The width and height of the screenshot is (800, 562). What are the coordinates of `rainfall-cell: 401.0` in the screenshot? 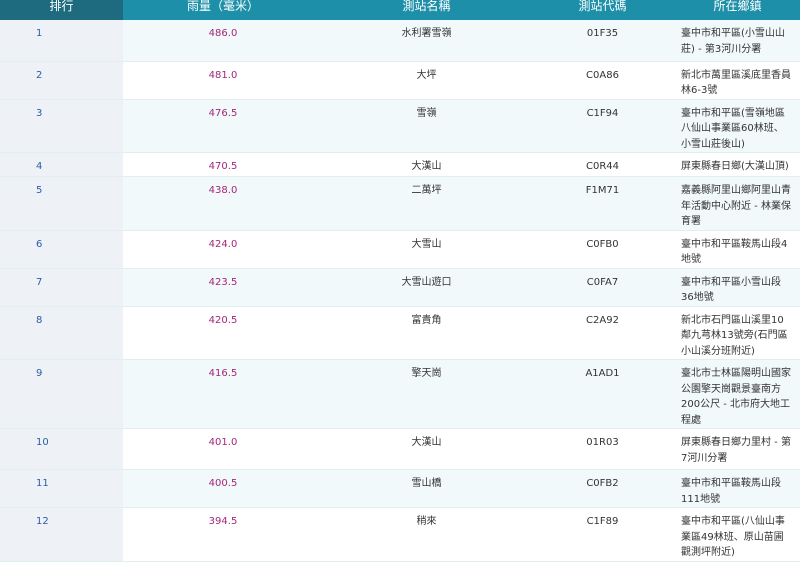 It's located at (223, 449).